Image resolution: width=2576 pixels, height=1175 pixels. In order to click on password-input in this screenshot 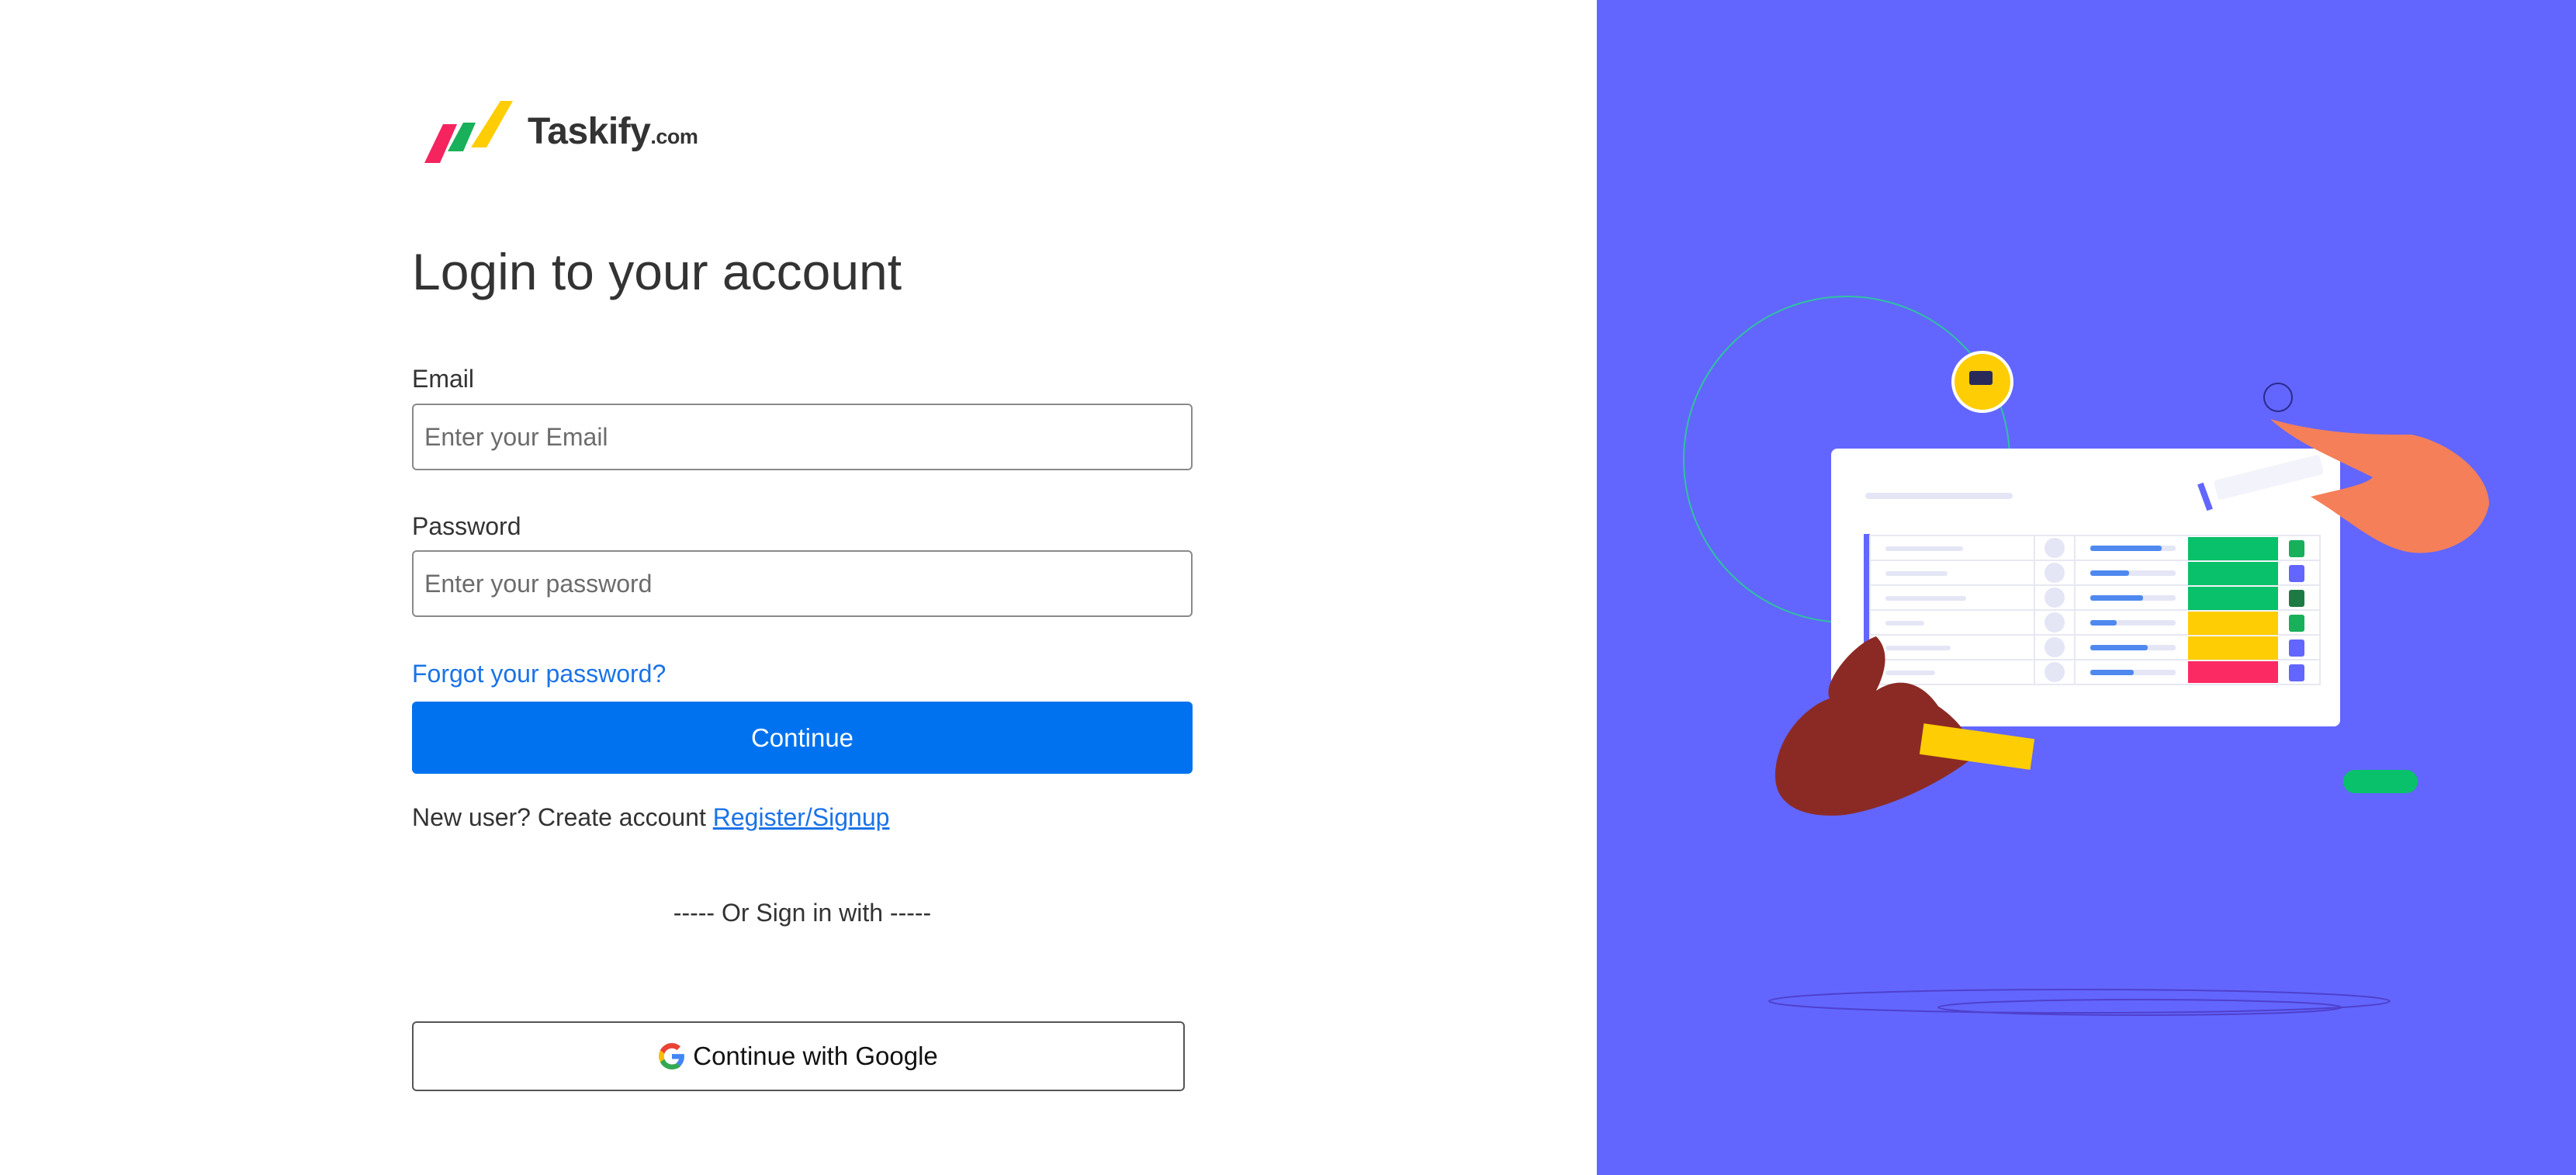, I will do `click(802, 583)`.